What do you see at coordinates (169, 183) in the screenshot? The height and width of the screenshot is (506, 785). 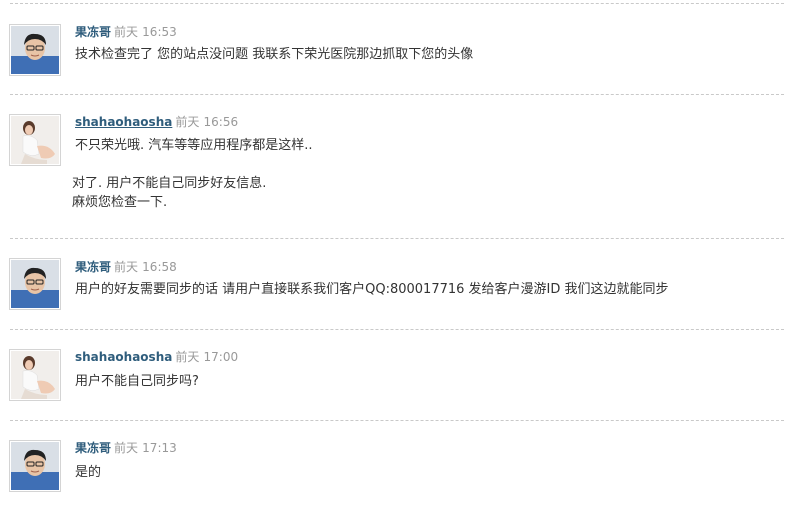 I see `message-line: 对了. 用户不能自己同步好友信息.` at bounding box center [169, 183].